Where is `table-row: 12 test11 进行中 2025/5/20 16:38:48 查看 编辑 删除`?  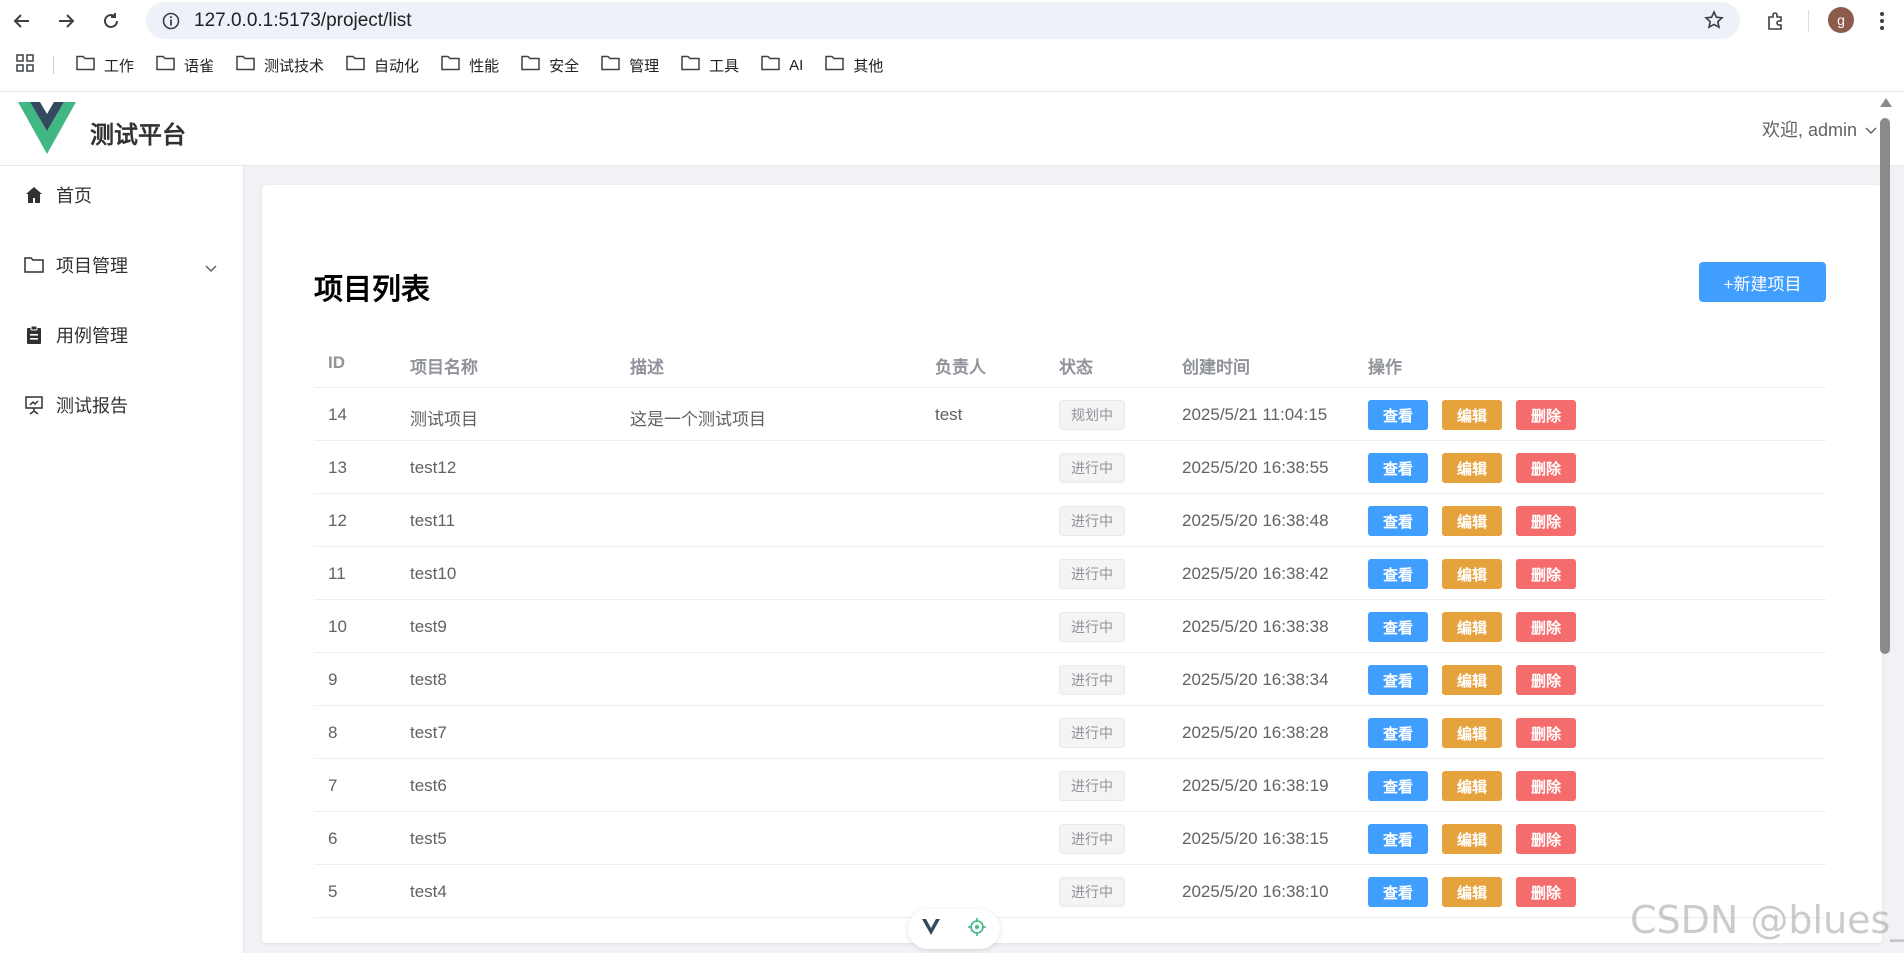 table-row: 12 test11 进行中 2025/5/20 16:38:48 查看 编辑 删除 is located at coordinates (1070, 520).